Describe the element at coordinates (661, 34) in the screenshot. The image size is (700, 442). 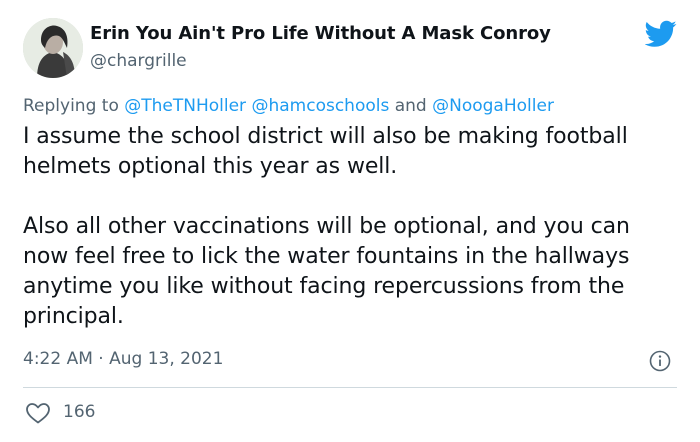
I see `twitter-bird-icon` at that location.